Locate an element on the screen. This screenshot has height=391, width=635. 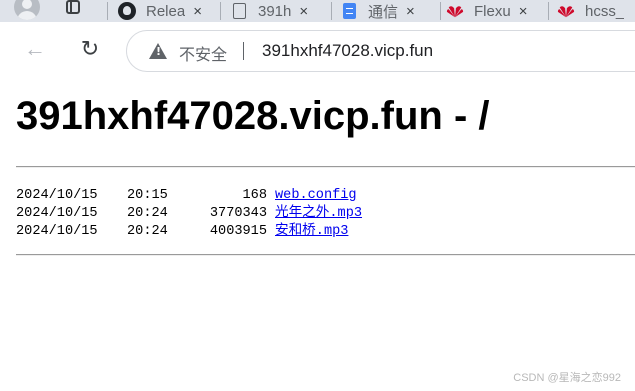
tab-current-page: 391h × is located at coordinates (279, 11).